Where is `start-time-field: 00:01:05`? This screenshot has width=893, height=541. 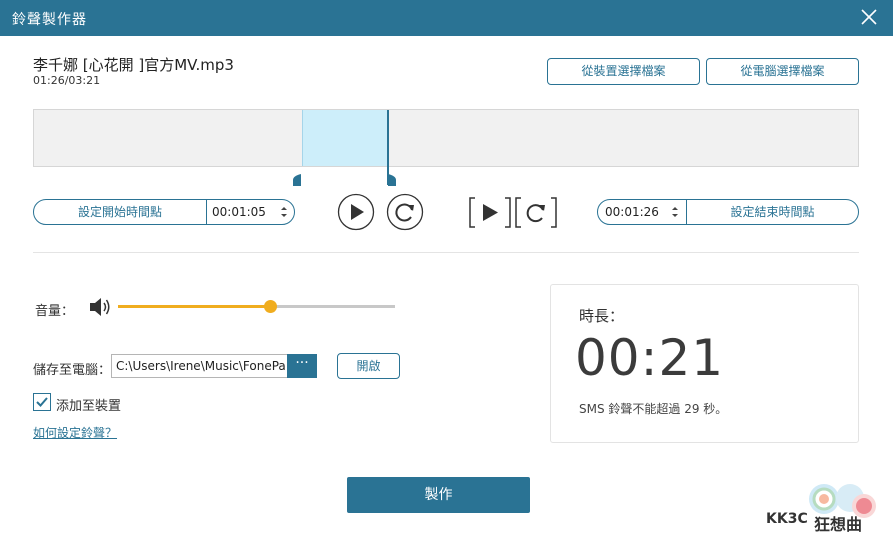
start-time-field: 00:01:05 is located at coordinates (239, 212).